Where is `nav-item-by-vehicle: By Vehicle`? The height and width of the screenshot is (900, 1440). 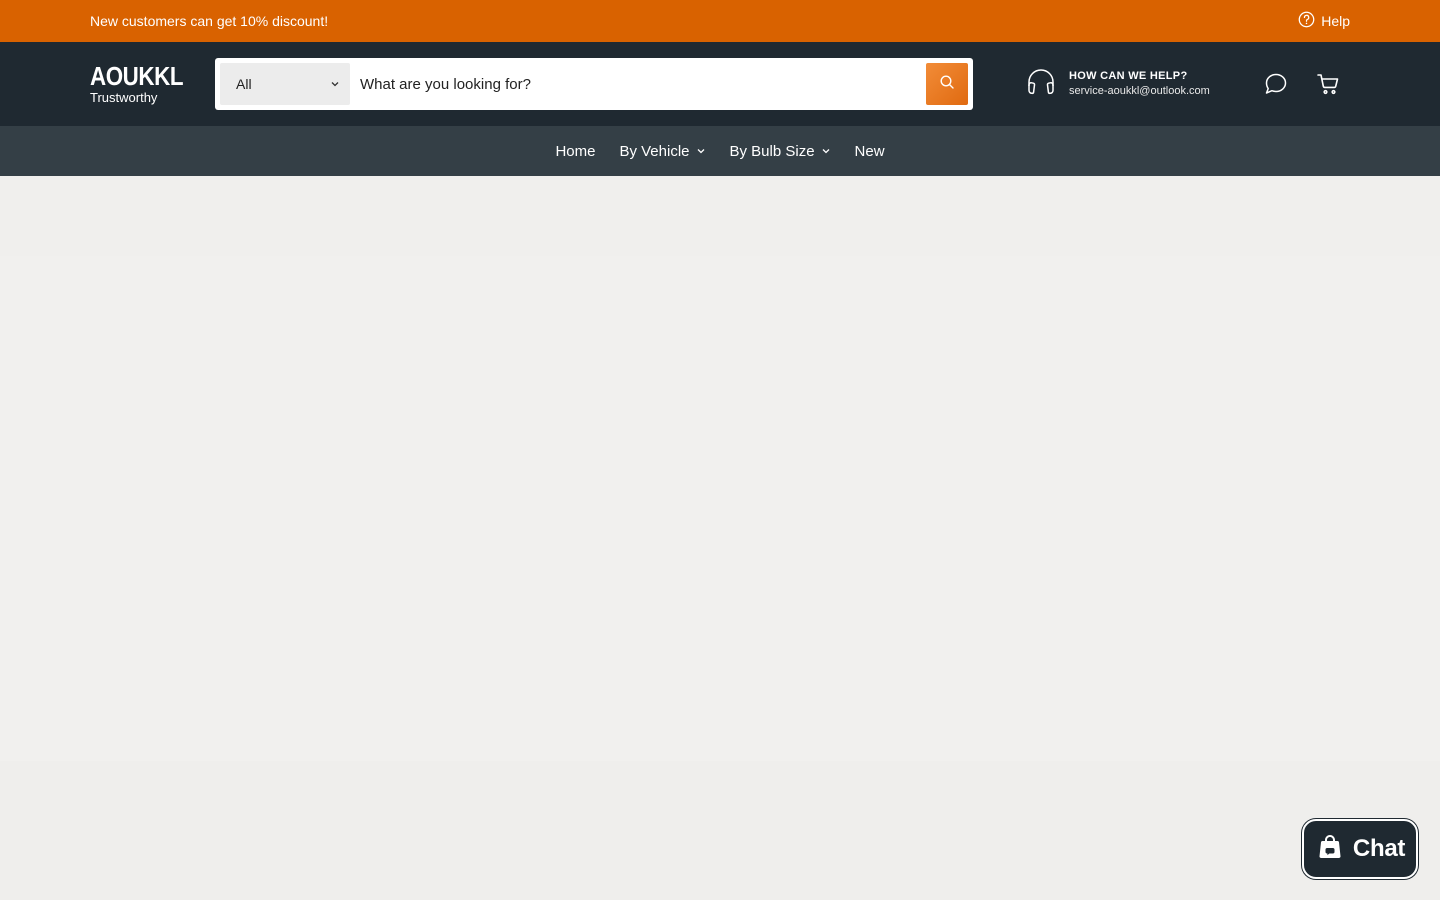
nav-item-by-vehicle: By Vehicle is located at coordinates (662, 151).